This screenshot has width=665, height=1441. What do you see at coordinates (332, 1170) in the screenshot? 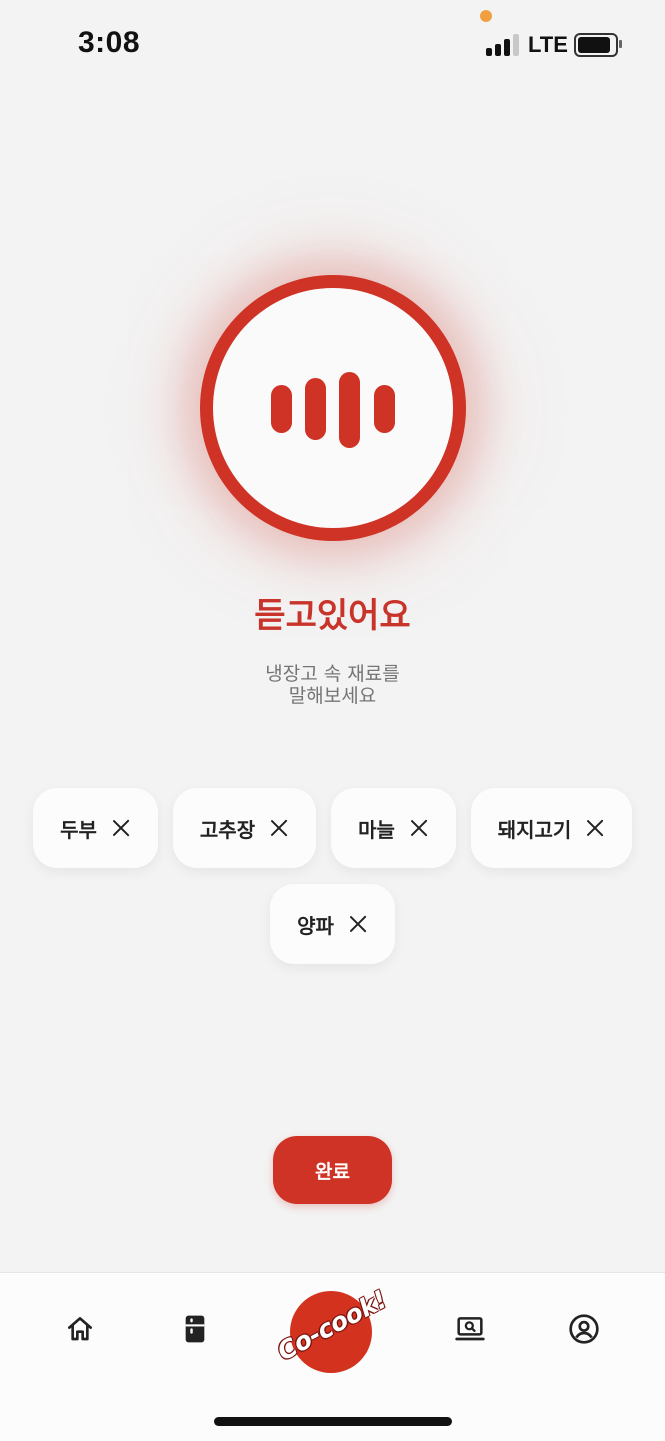
I see `done-button: 완료` at bounding box center [332, 1170].